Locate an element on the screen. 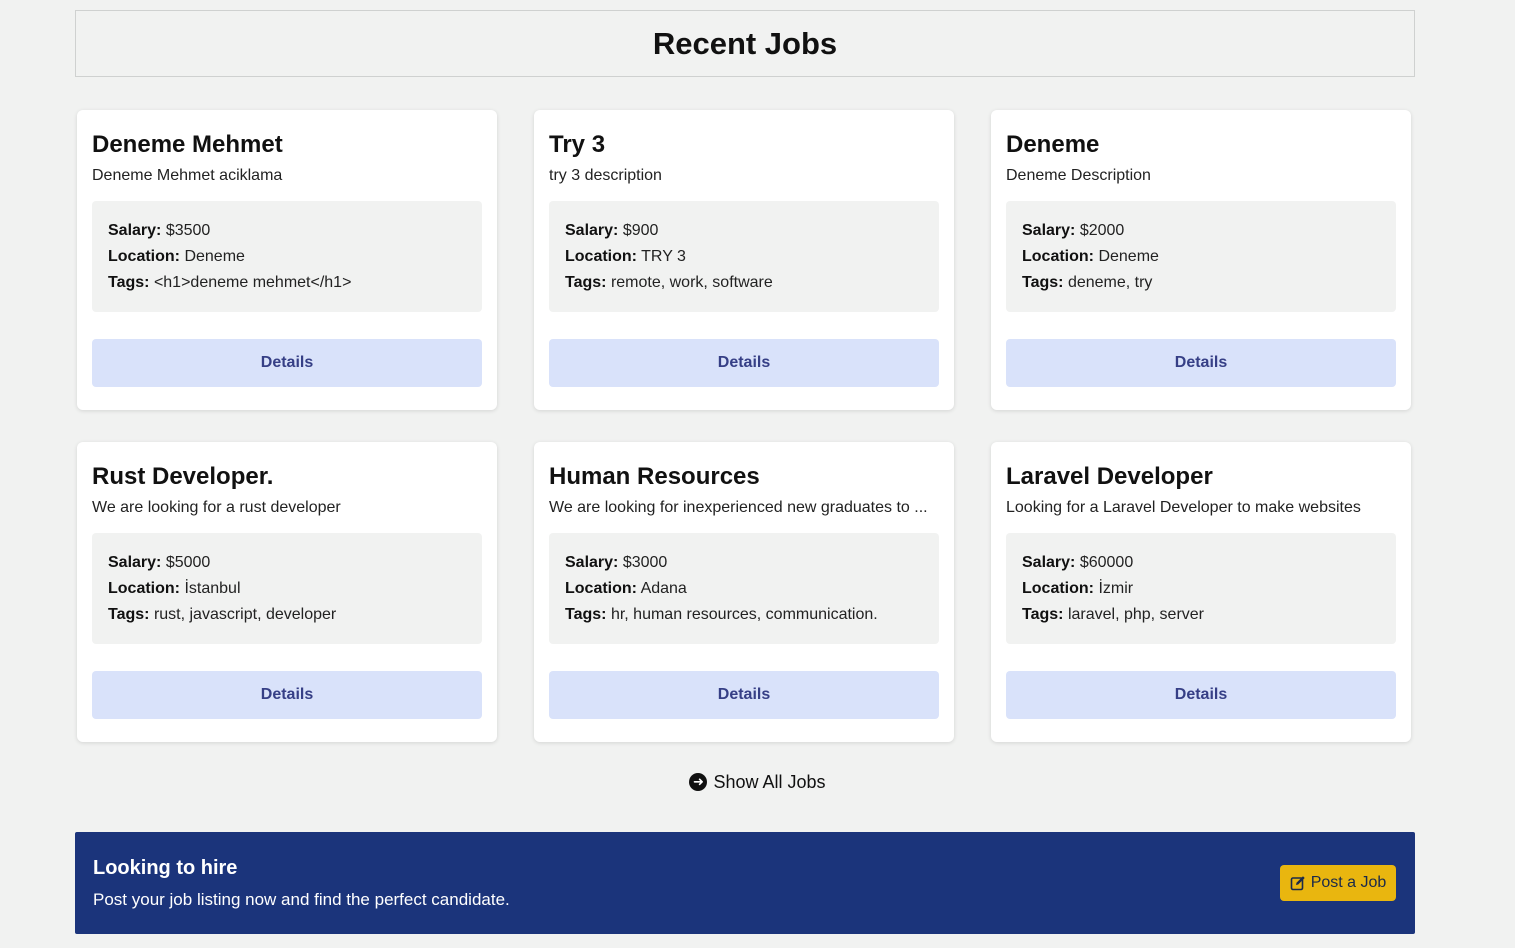 The image size is (1515, 948). location-line: Location: İstanbul is located at coordinates (287, 589).